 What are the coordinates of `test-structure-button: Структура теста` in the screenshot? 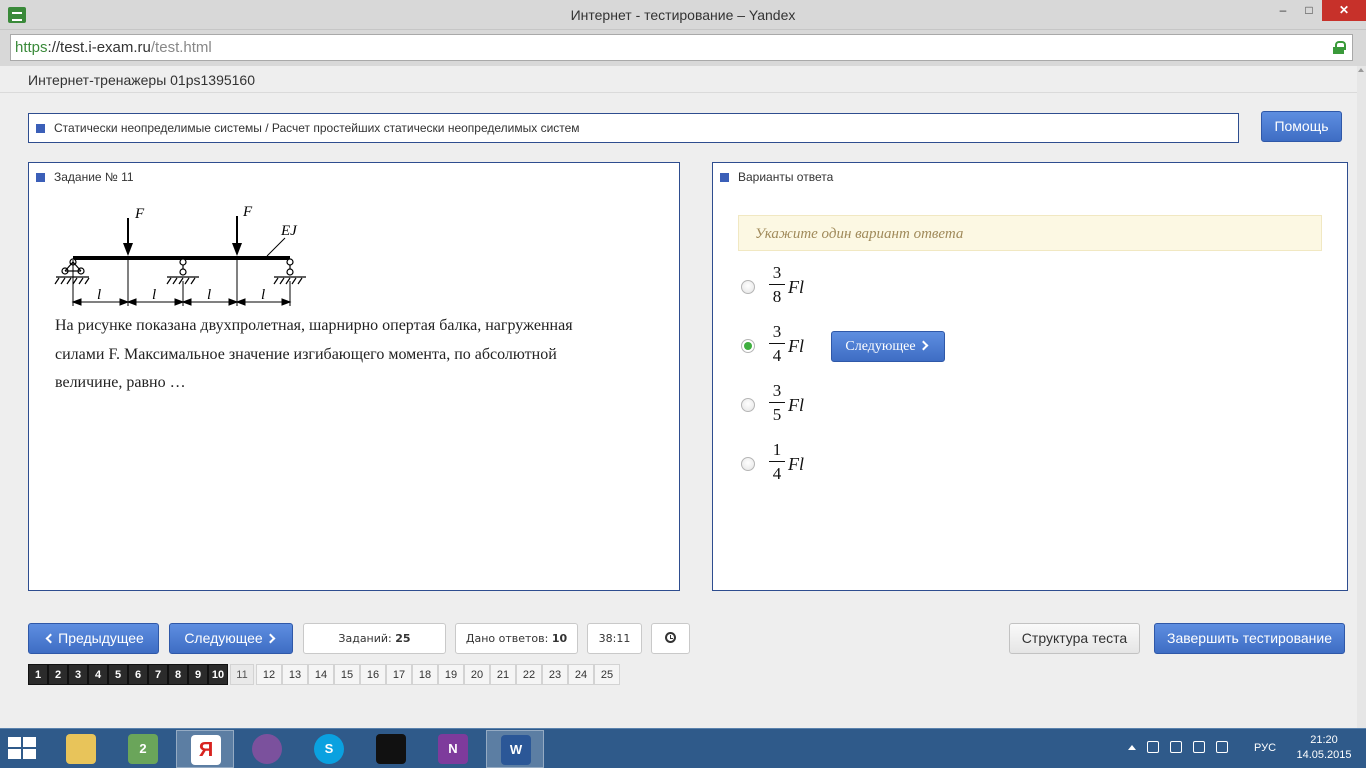 It's located at (1074, 638).